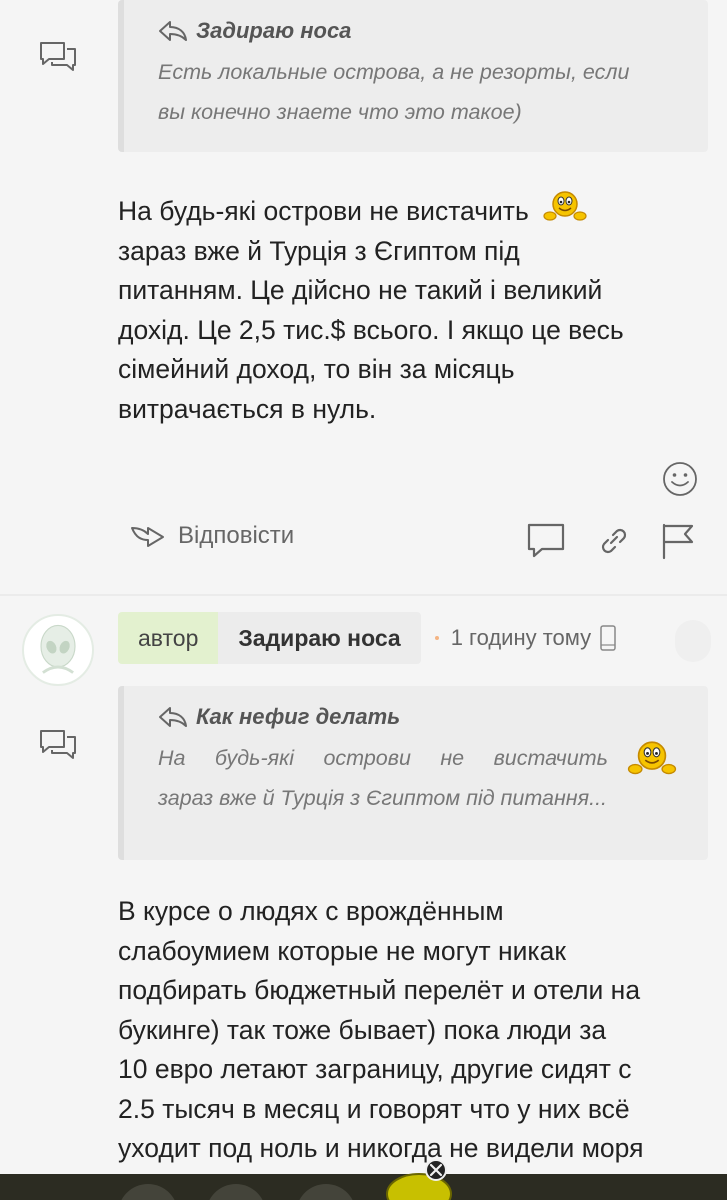  Describe the element at coordinates (362, 1029) in the screenshot. I see `body-line: букинге) так тоже бывает) пока люди за` at that location.